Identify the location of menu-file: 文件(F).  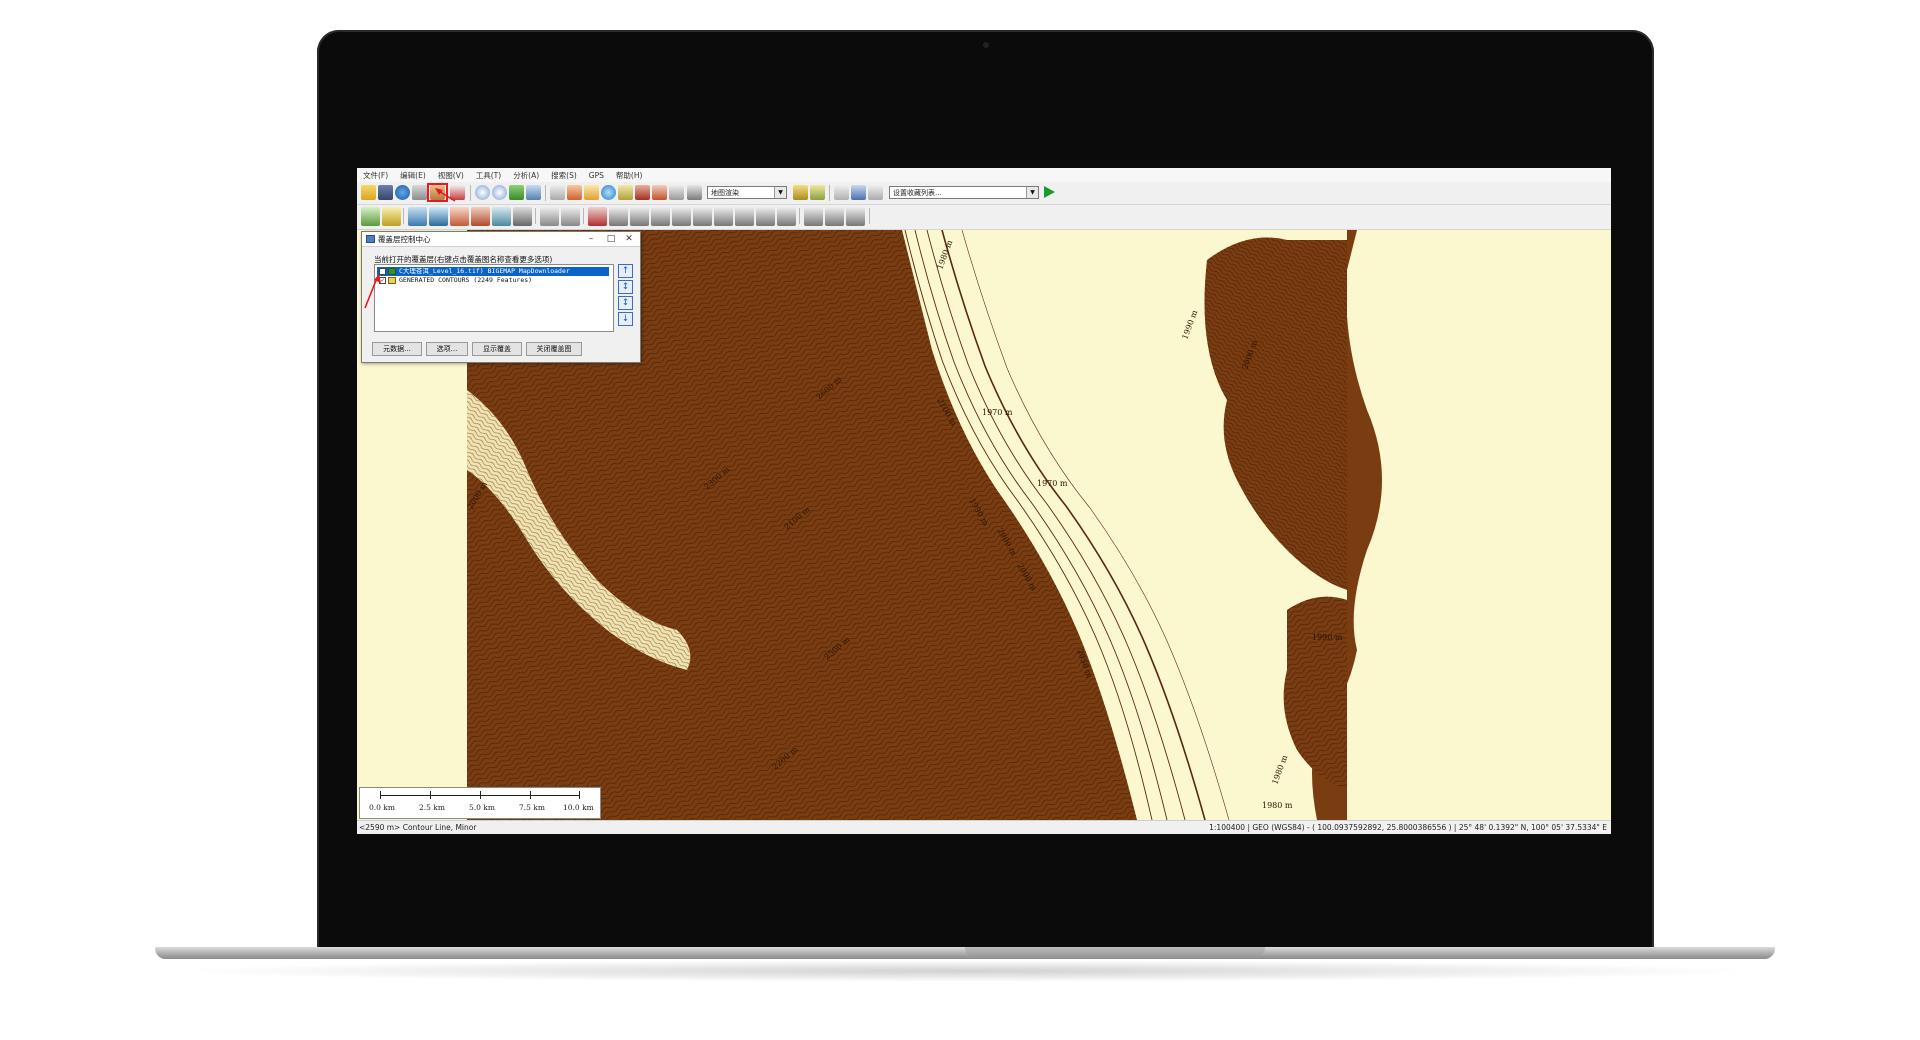
(375, 175).